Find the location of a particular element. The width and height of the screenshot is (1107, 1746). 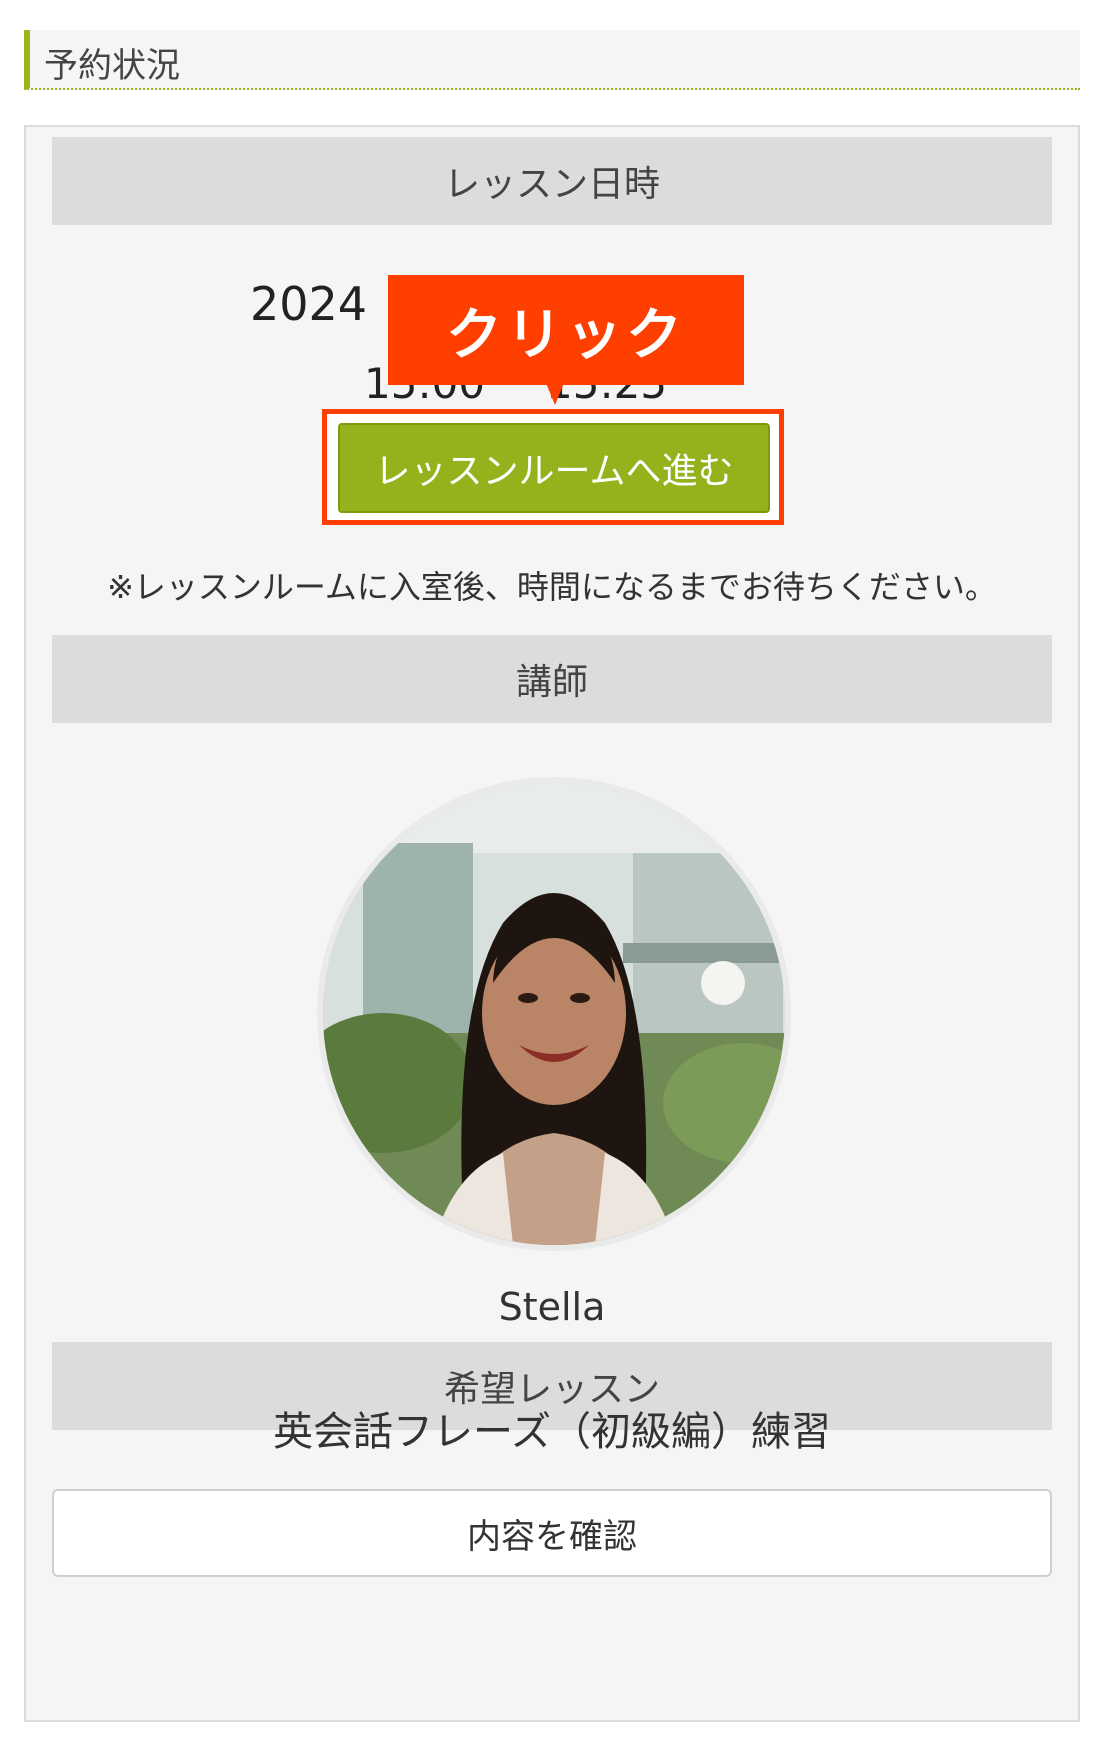

lesson-datetime-heading-label: レッスン日時 is located at coordinates (551, 184).